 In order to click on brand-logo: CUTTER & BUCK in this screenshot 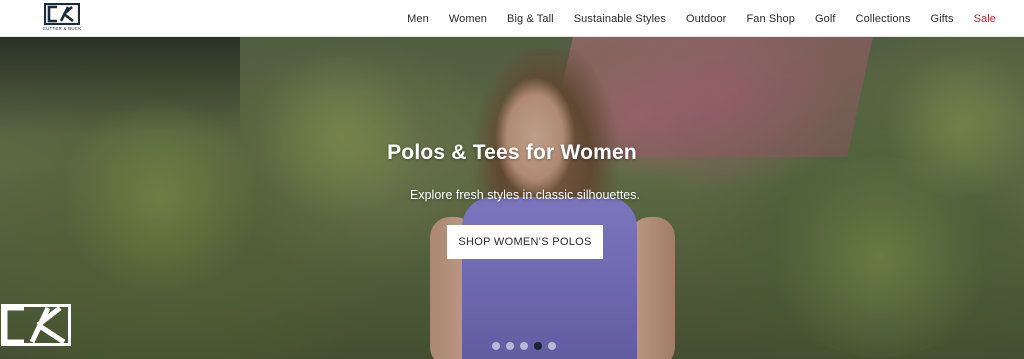, I will do `click(62, 18)`.